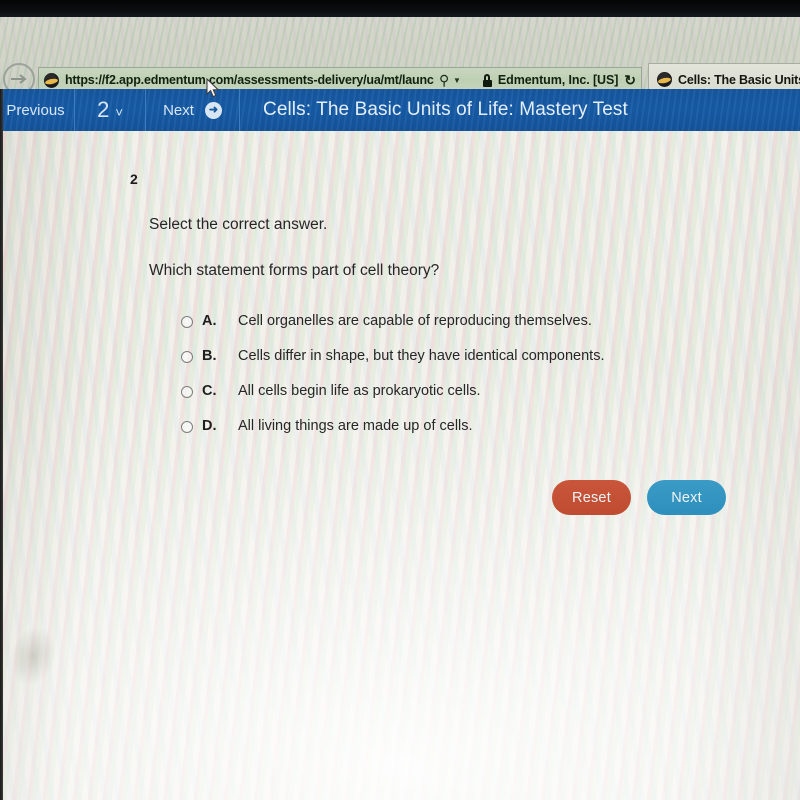 The image size is (800, 800). I want to click on question-instruction: Select the correct answer., so click(238, 224).